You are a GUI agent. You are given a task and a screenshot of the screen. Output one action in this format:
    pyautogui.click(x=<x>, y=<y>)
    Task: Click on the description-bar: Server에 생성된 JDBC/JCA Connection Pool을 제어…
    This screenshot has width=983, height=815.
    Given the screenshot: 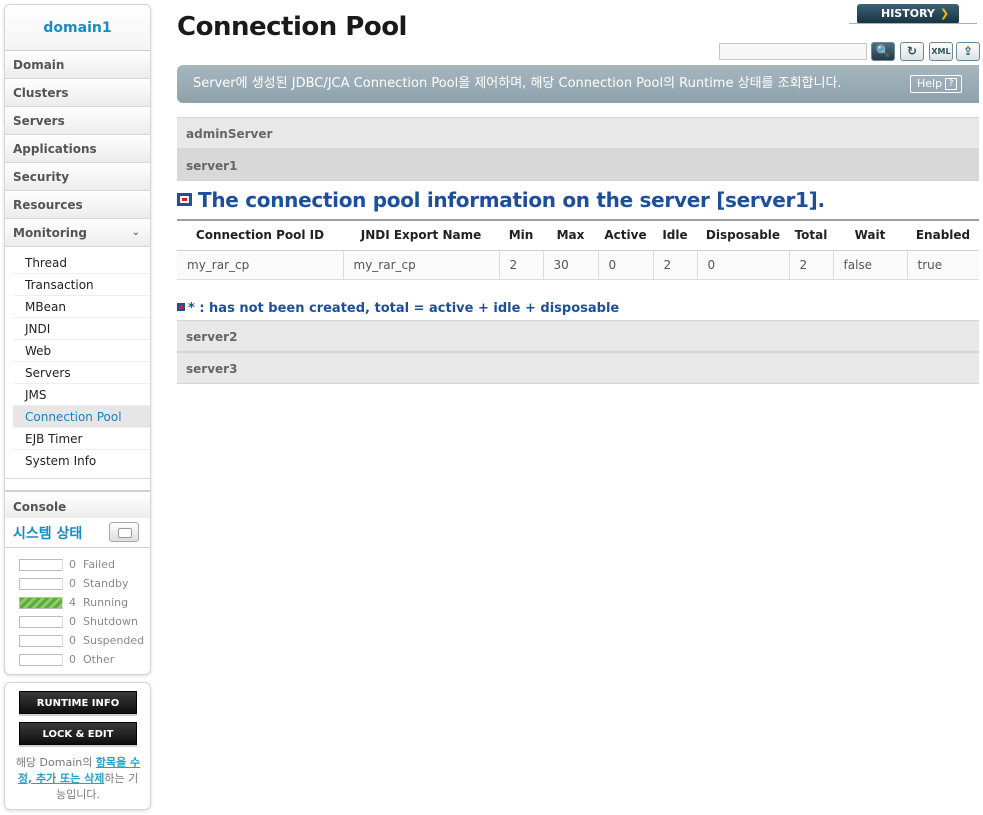 What is the action you would take?
    pyautogui.click(x=578, y=84)
    